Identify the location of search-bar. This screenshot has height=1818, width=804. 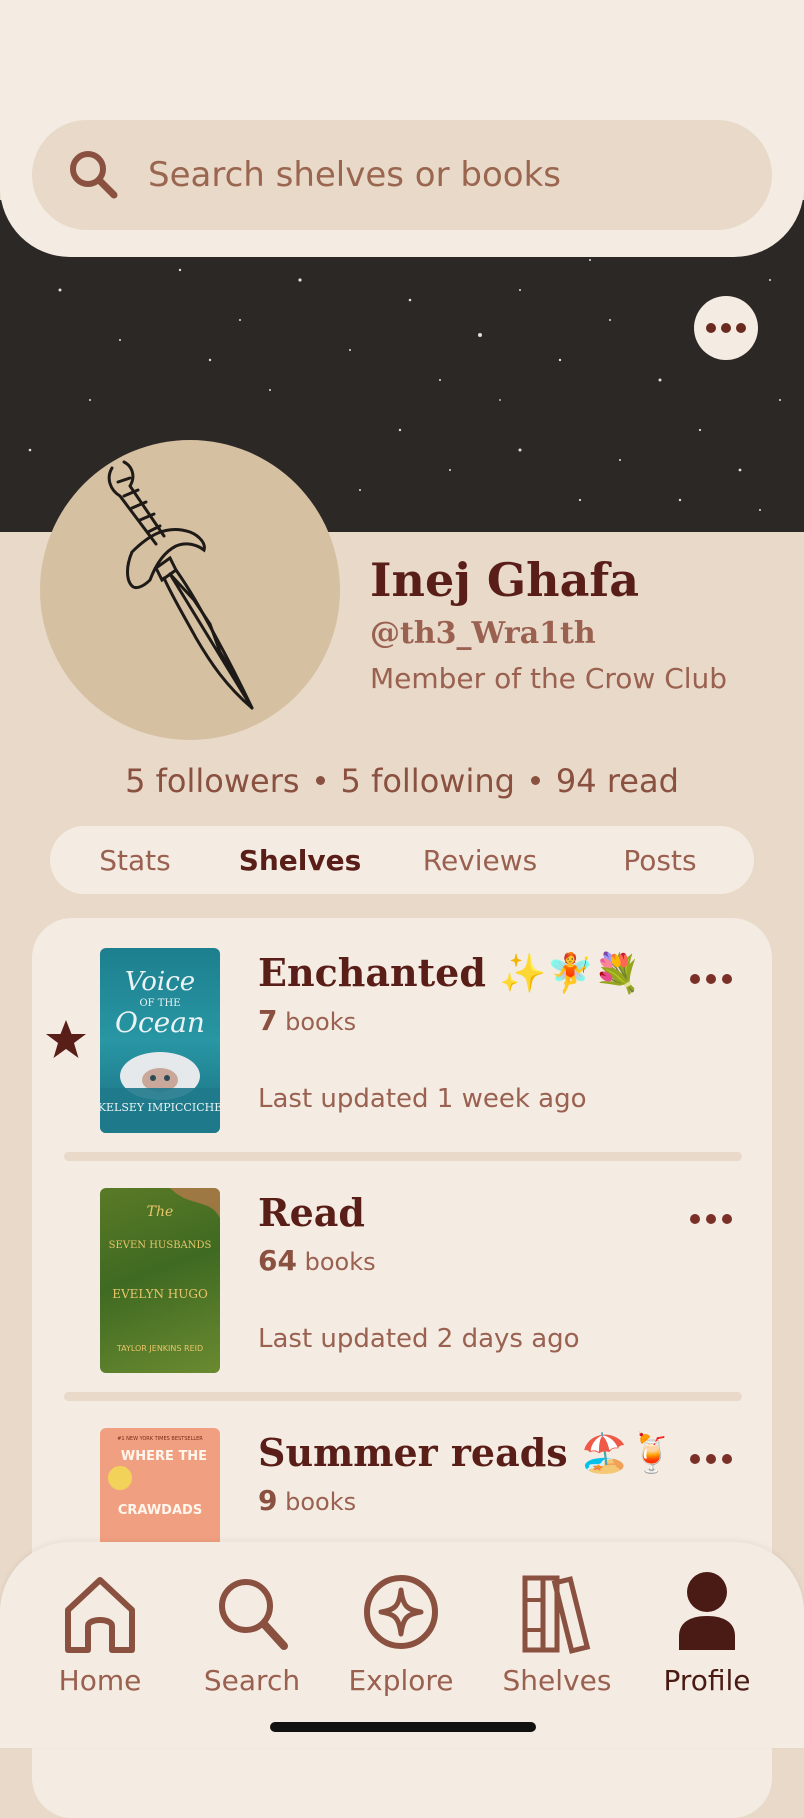
(402, 175).